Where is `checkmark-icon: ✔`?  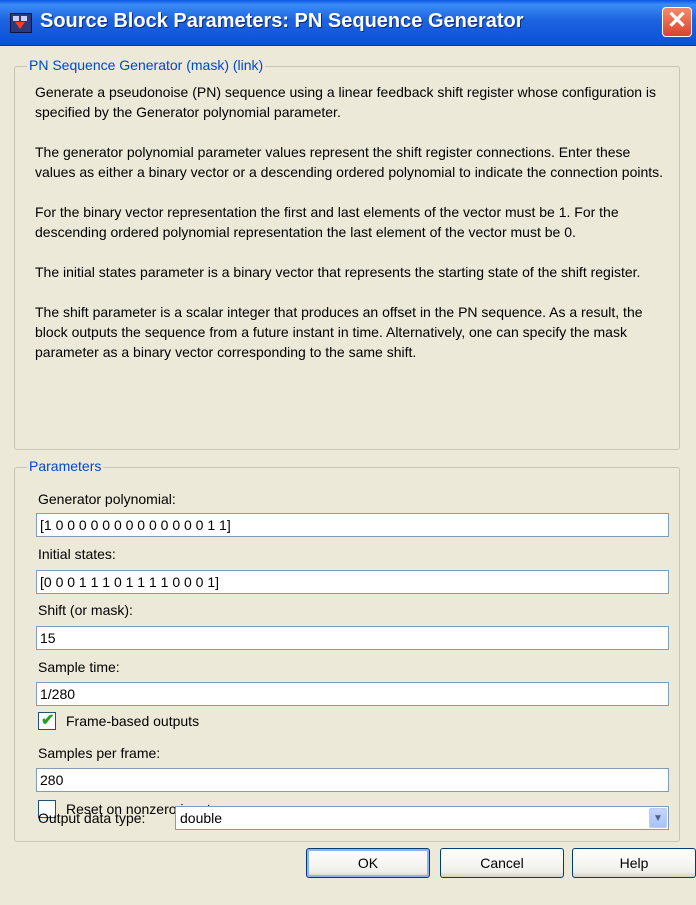 checkmark-icon: ✔ is located at coordinates (48, 720).